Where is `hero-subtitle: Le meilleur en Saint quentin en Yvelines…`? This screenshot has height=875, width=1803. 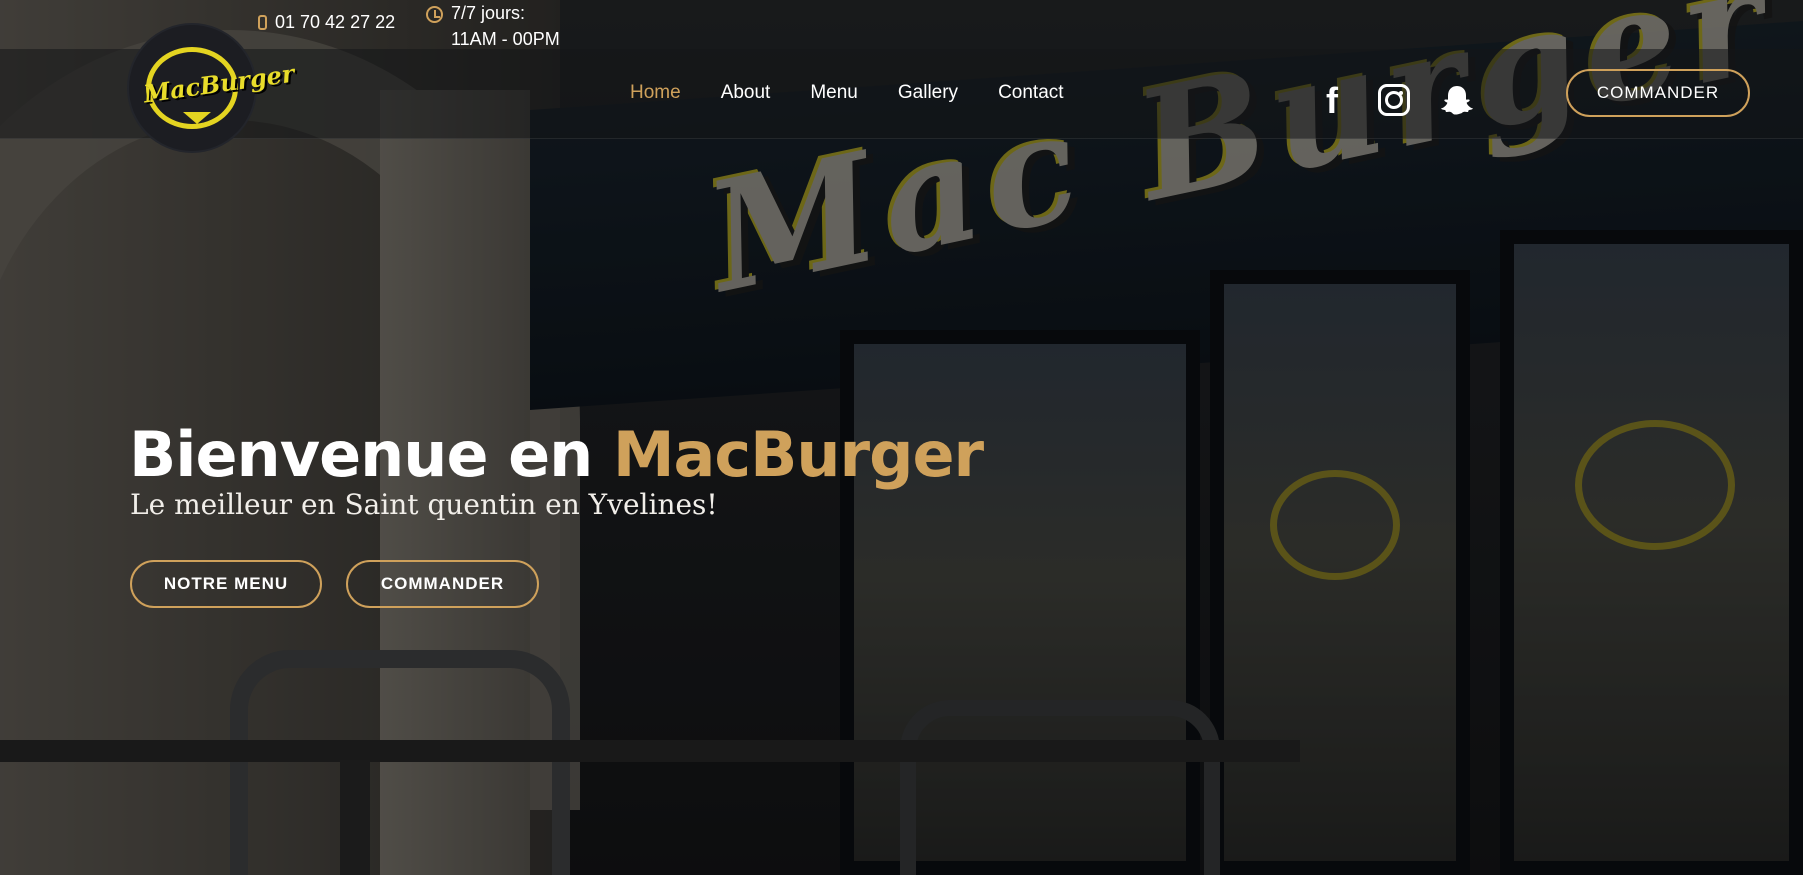
hero-subtitle: Le meilleur en Saint quentin en Yvelines… is located at coordinates (424, 504).